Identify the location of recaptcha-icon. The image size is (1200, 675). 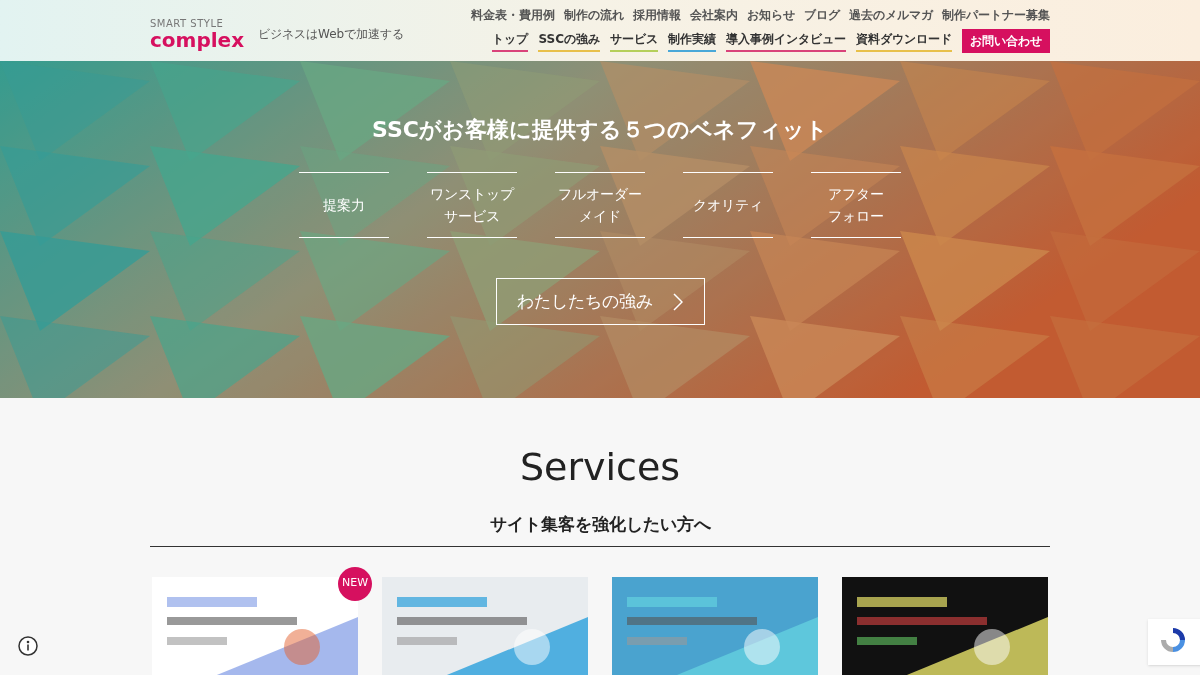
(1173, 640).